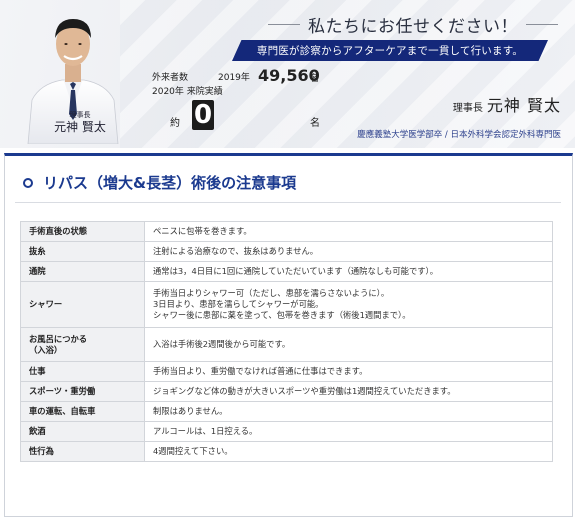 This screenshot has width=575, height=517. I want to click on table-row: 性行為 4週間控えて下さい。, so click(286, 451).